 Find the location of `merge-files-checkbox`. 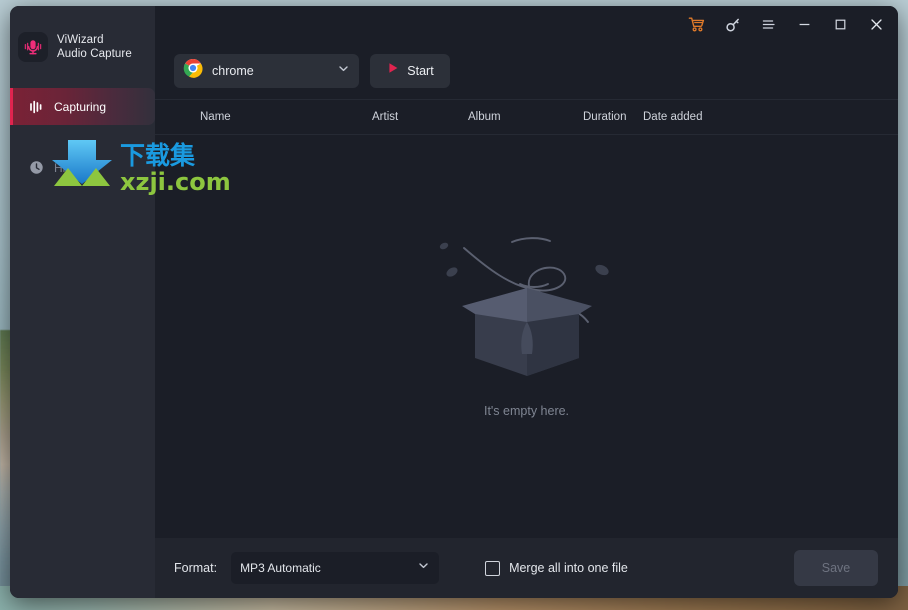

merge-files-checkbox is located at coordinates (493, 568).